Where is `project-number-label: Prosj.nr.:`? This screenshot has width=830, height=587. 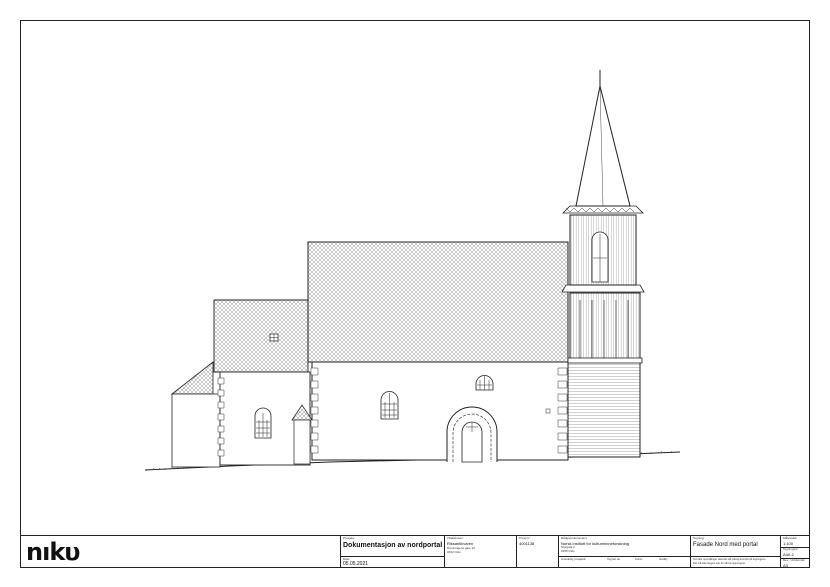 project-number-label: Prosj.nr.: is located at coordinates (525, 538).